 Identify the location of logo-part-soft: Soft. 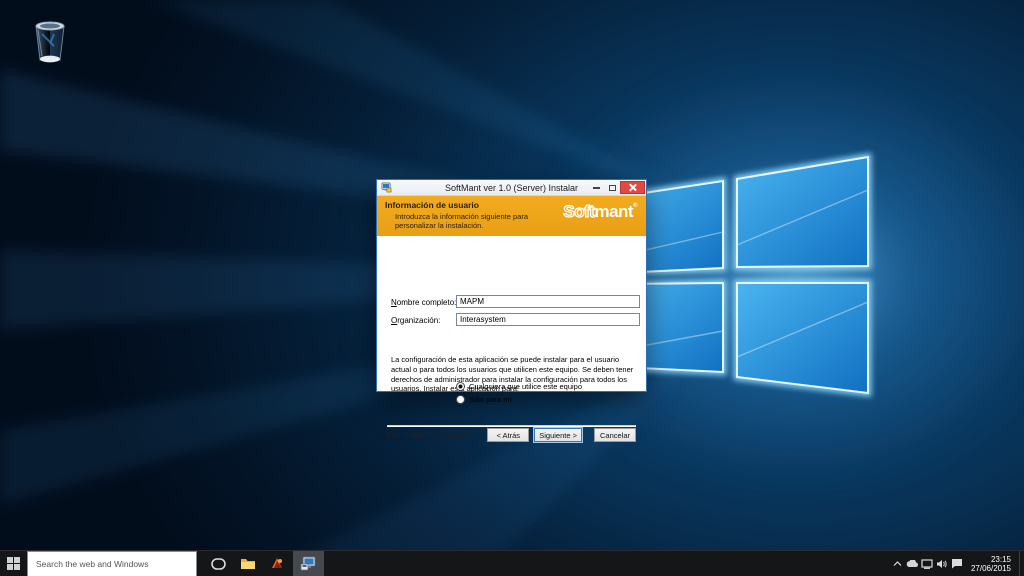
(579, 211).